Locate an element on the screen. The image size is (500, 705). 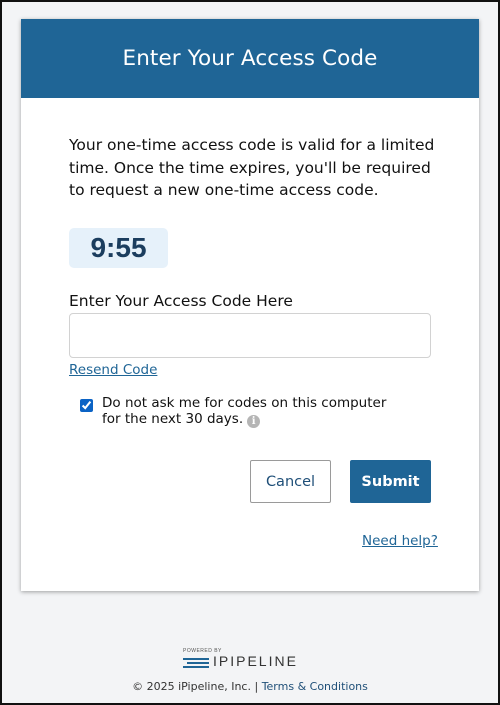
resend-code-link: Resend Code is located at coordinates (113, 370).